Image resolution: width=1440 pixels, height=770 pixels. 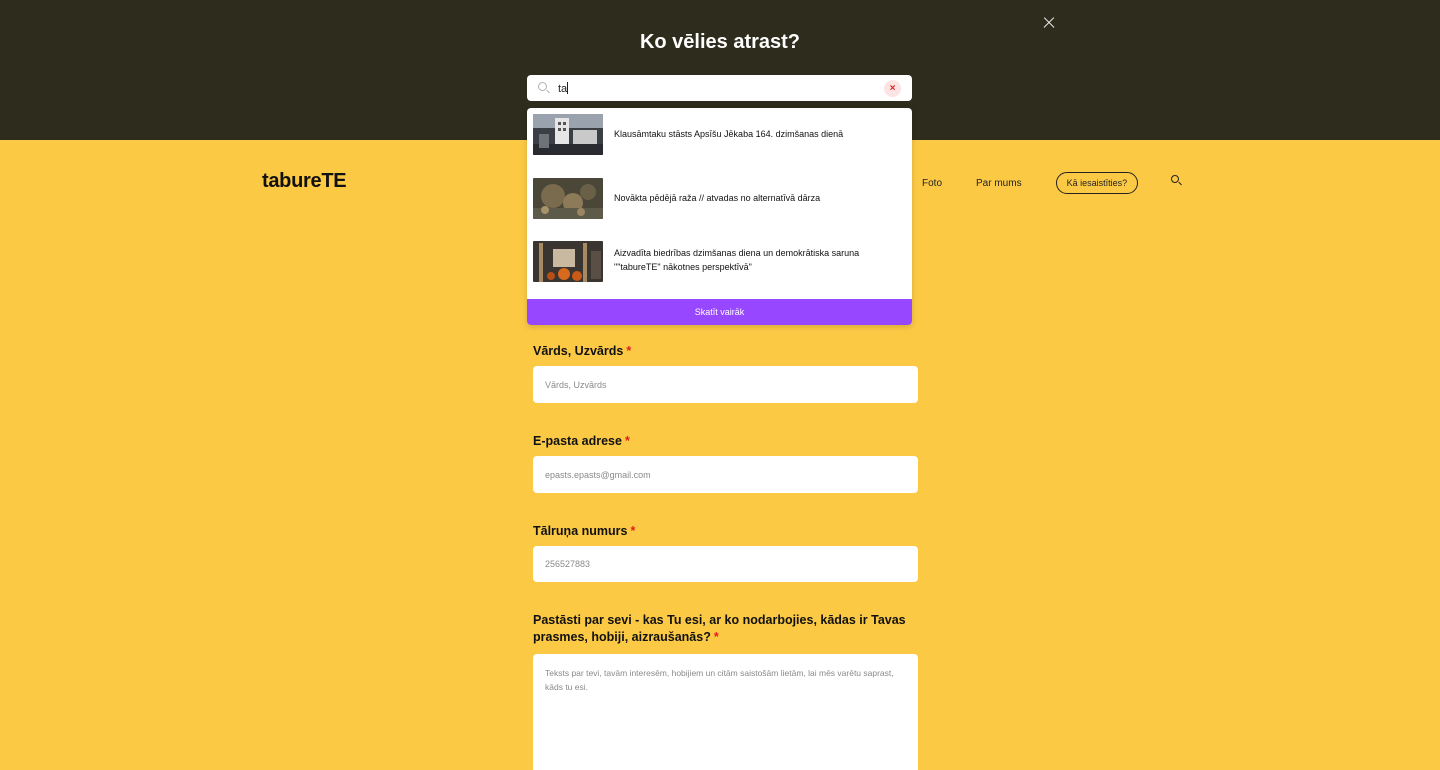 I want to click on search-query: ta, so click(x=563, y=88).